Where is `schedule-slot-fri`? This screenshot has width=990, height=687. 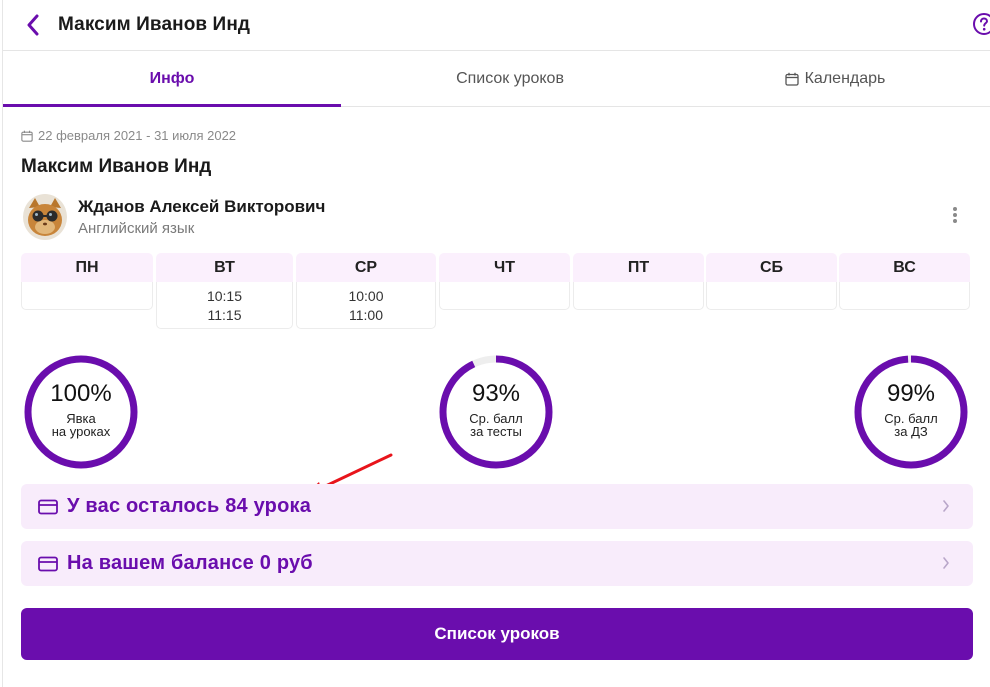 schedule-slot-fri is located at coordinates (638, 296).